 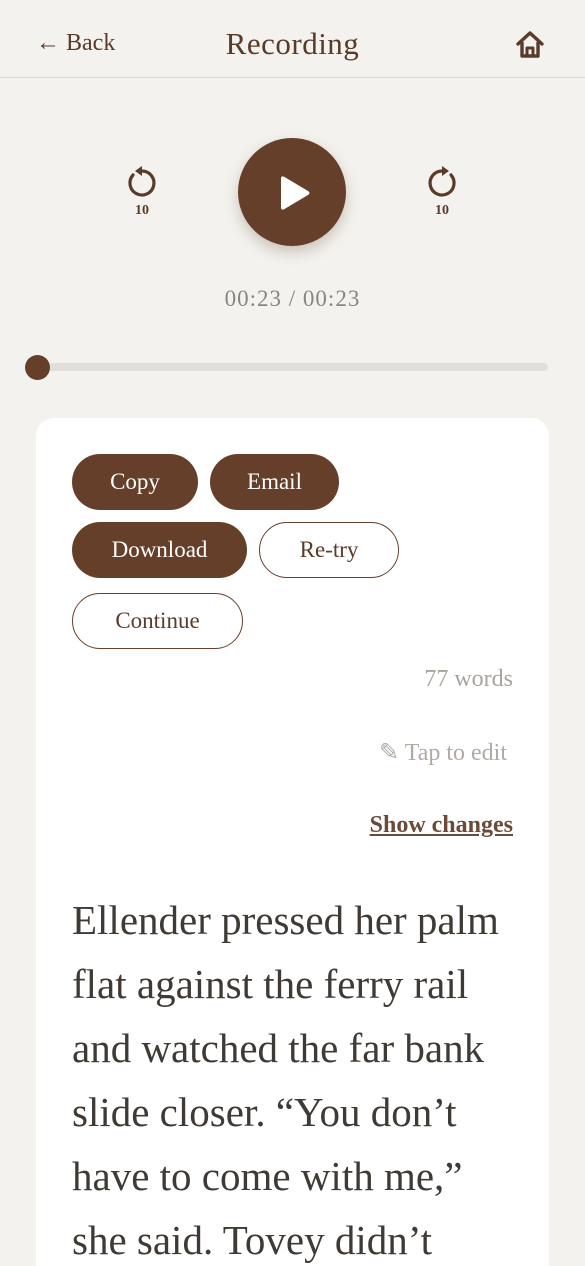 I want to click on rewind-10-button: 10, so click(x=142, y=193).